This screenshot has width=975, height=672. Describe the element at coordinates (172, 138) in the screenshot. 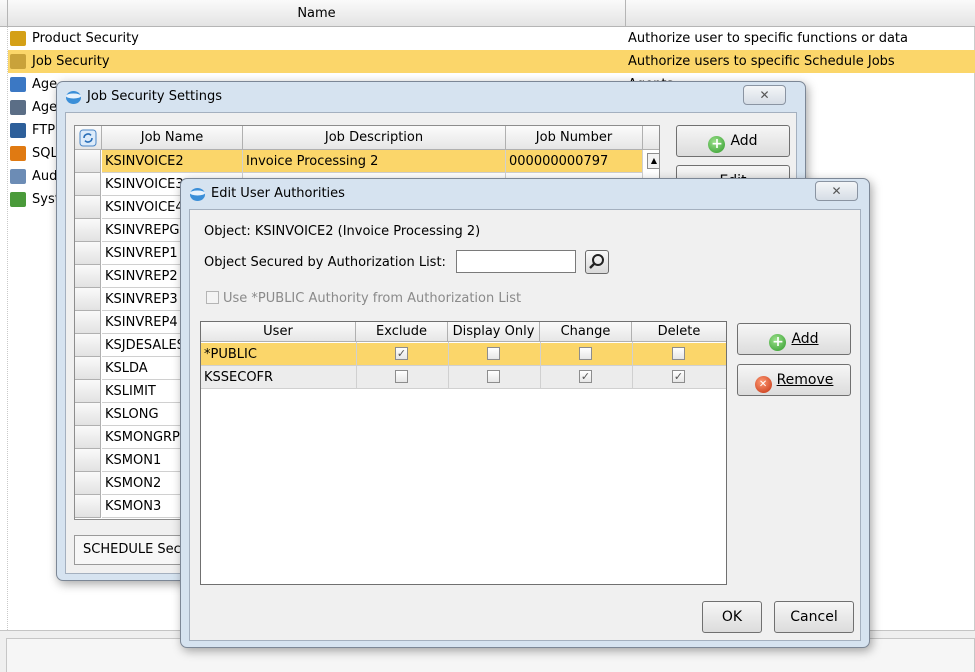

I see `column-job-name: Job Name` at that location.